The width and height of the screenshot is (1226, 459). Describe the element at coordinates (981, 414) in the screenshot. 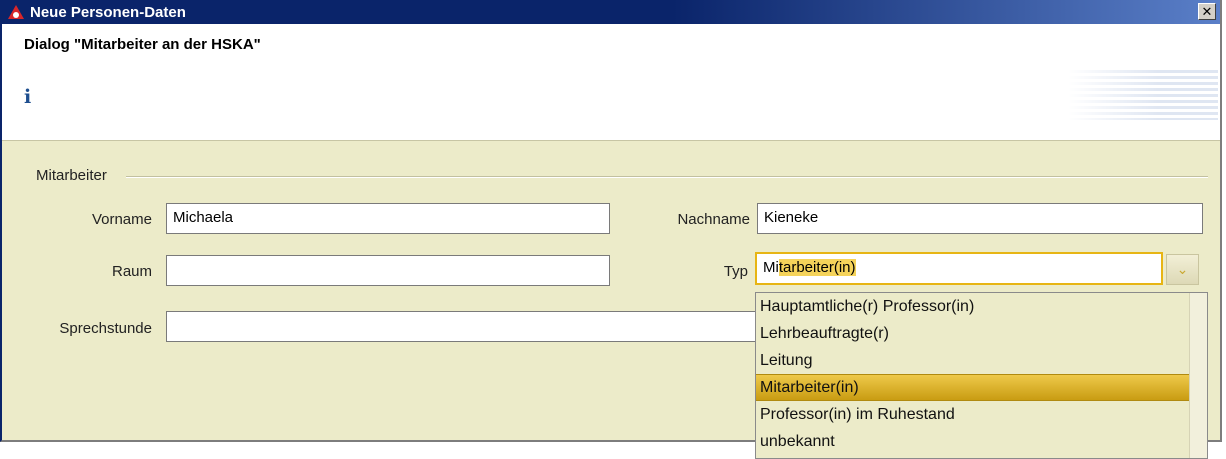

I see `dropdown-item: Professor(in) im Ruhestand` at that location.